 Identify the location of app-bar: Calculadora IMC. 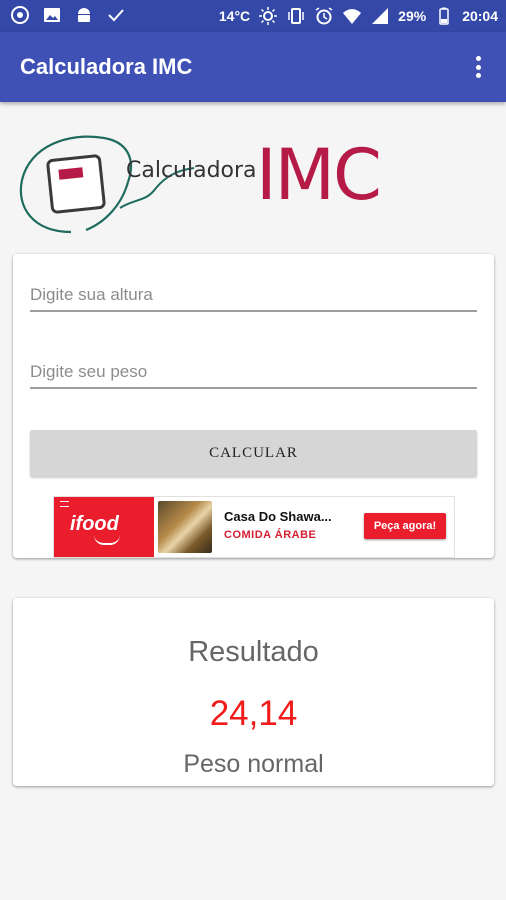
(253, 67).